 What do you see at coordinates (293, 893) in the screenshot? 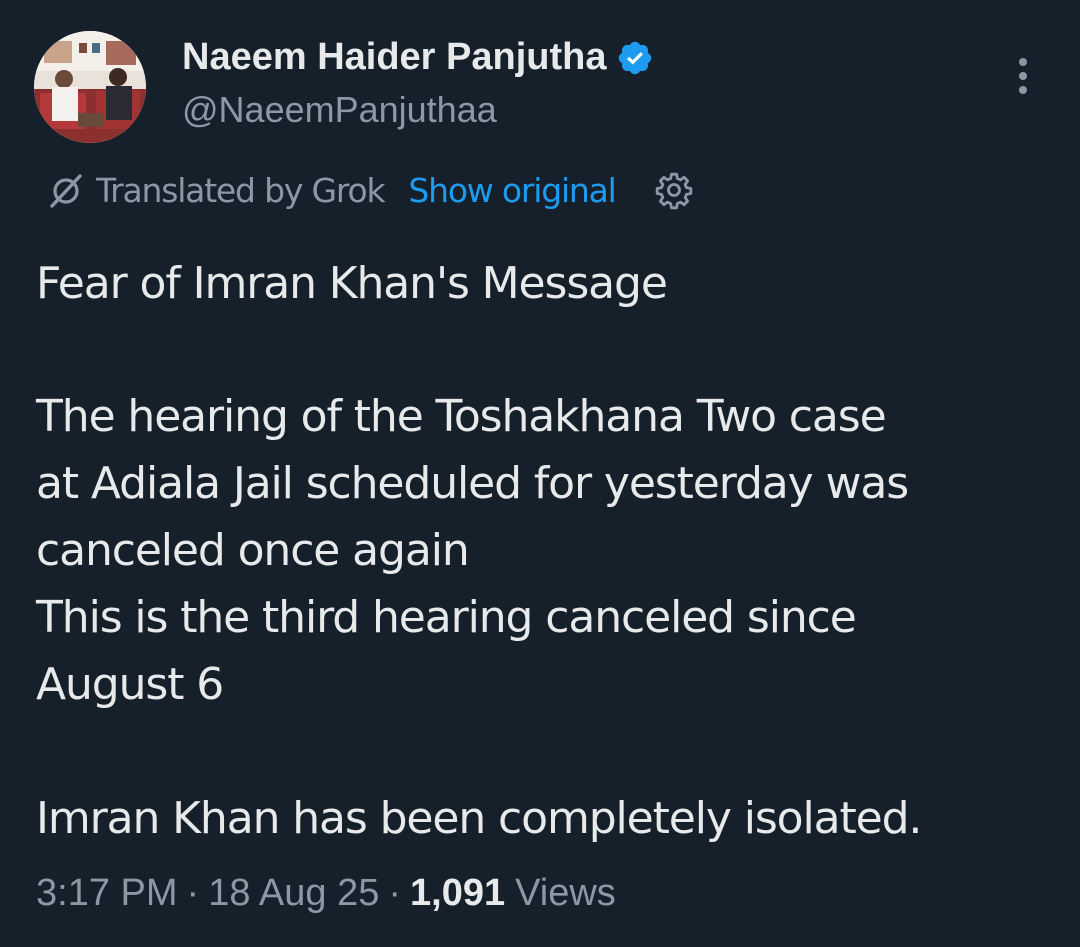
I see `post-date: 18 Aug 25` at bounding box center [293, 893].